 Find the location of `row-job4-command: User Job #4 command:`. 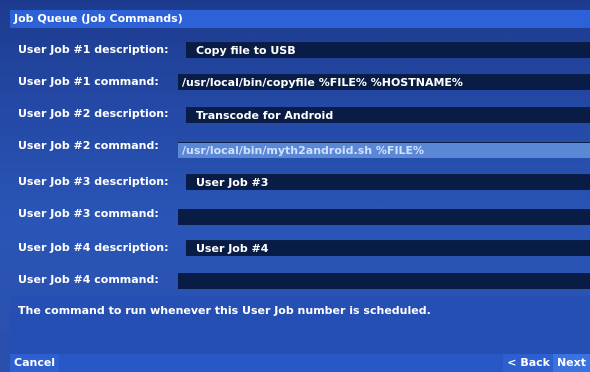

row-job4-command: User Job #4 command: is located at coordinates (300, 280).